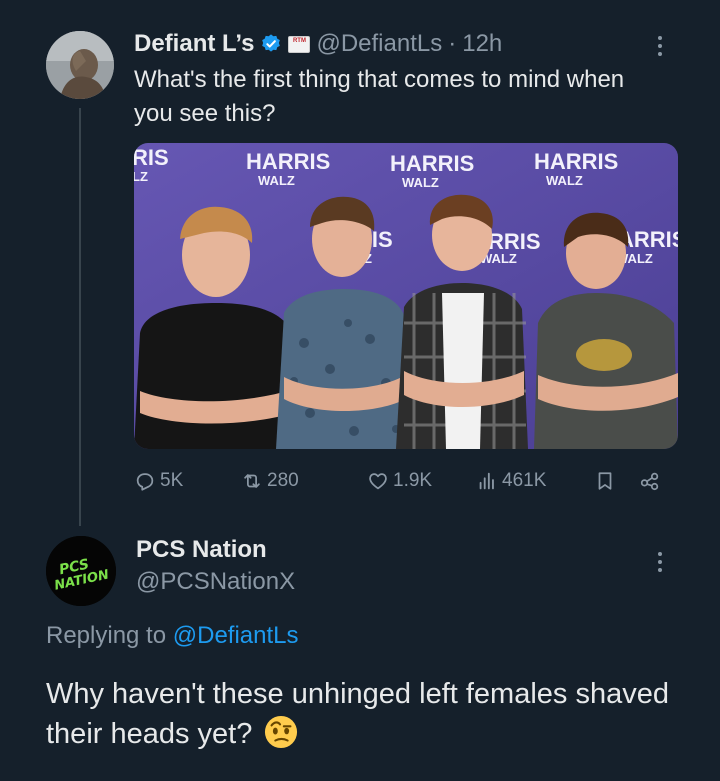 The height and width of the screenshot is (781, 720). Describe the element at coordinates (379, 44) in the screenshot. I see `author-handle: @DefiantLs` at that location.